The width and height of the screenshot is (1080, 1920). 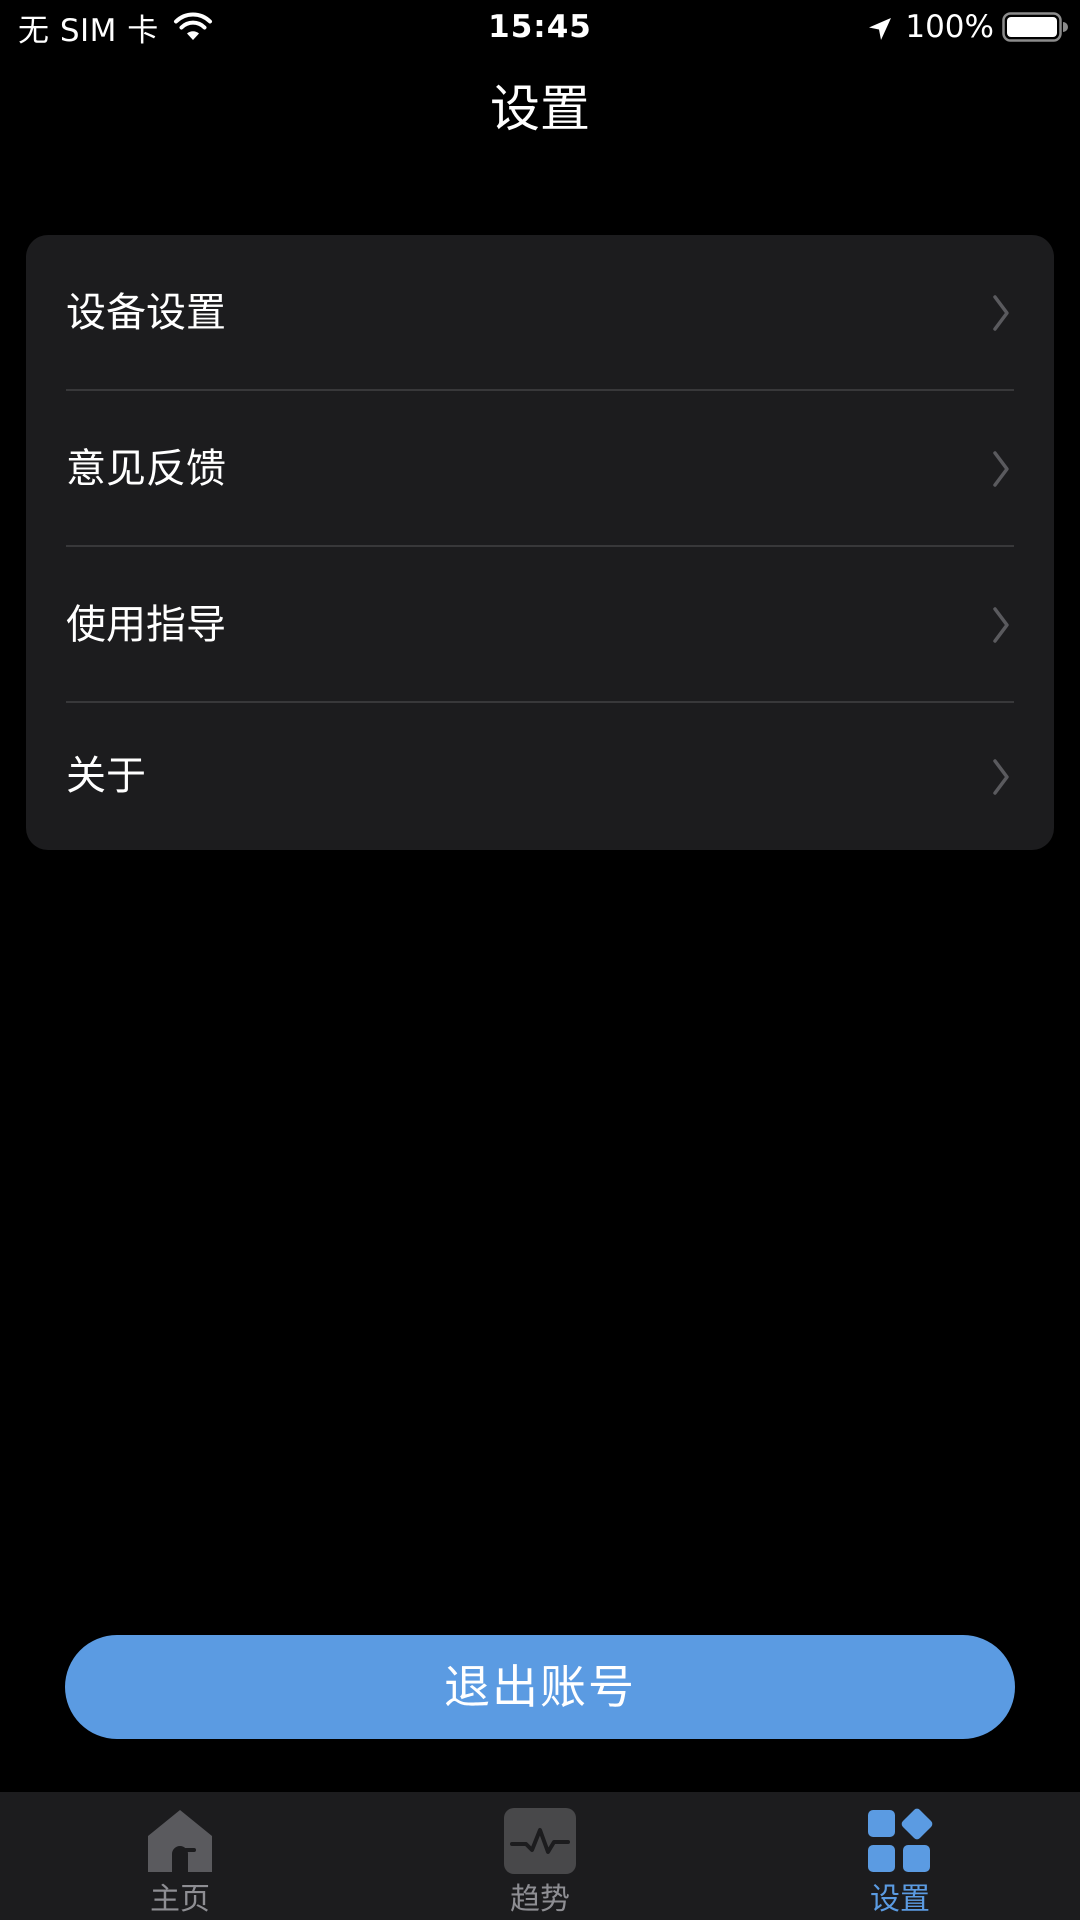 I want to click on battery-percent: 100%, so click(x=949, y=27).